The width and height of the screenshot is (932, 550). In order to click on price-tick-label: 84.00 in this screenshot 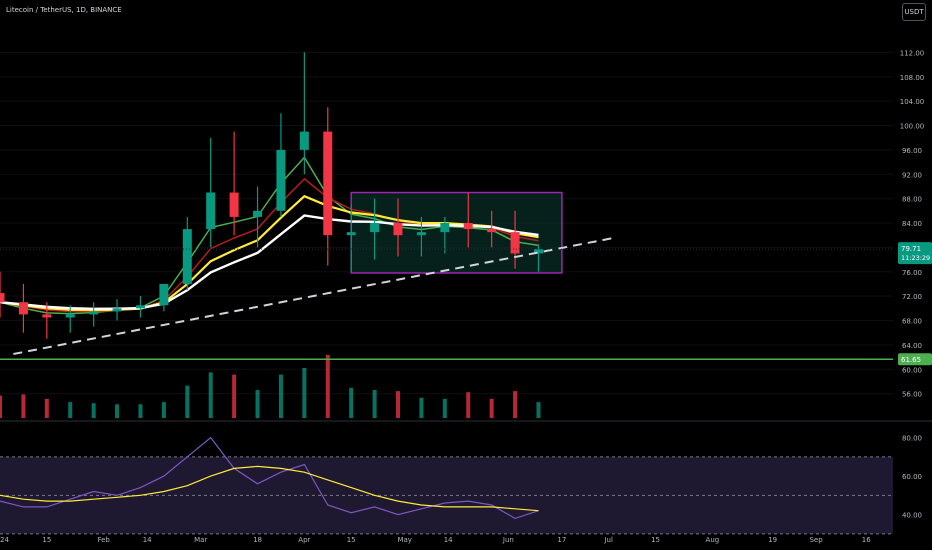, I will do `click(912, 224)`.